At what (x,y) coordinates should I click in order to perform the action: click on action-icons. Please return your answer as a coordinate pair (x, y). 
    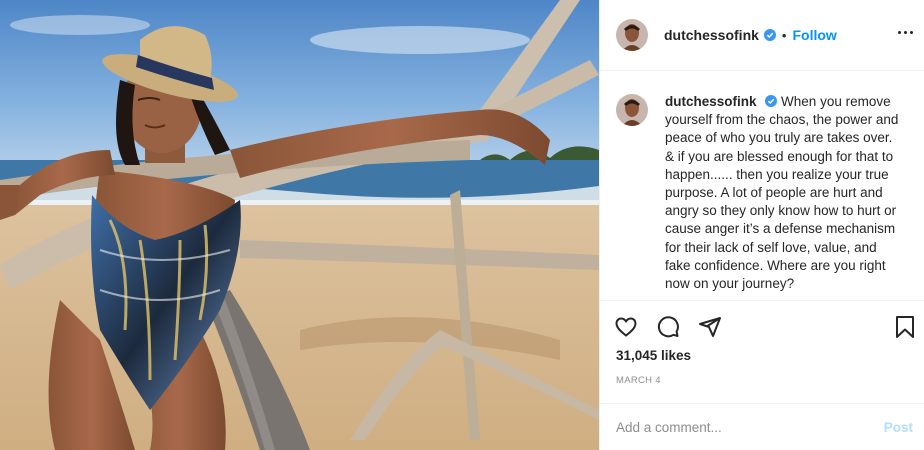
    Looking at the image, I should click on (668, 327).